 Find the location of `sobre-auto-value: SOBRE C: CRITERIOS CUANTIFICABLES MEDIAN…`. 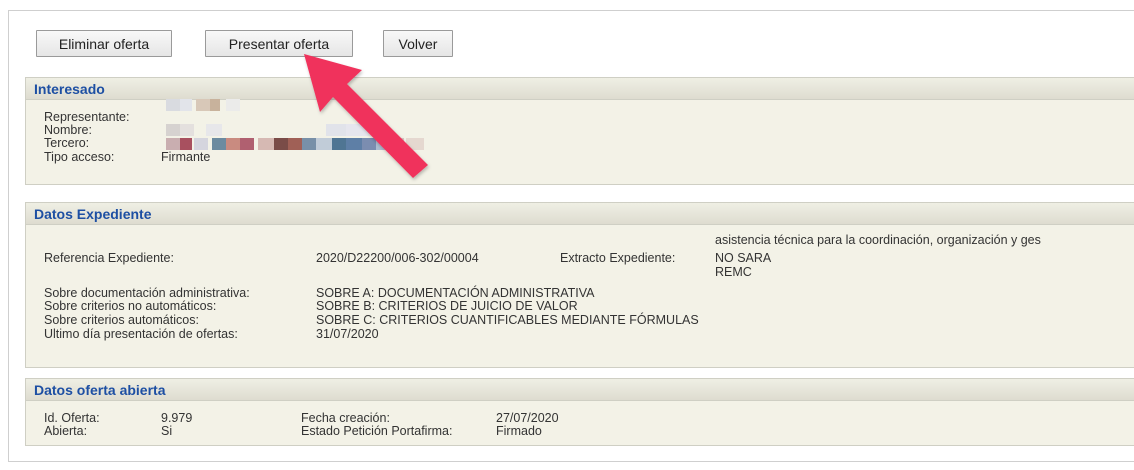

sobre-auto-value: SOBRE C: CRITERIOS CUANTIFICABLES MEDIAN… is located at coordinates (507, 320).